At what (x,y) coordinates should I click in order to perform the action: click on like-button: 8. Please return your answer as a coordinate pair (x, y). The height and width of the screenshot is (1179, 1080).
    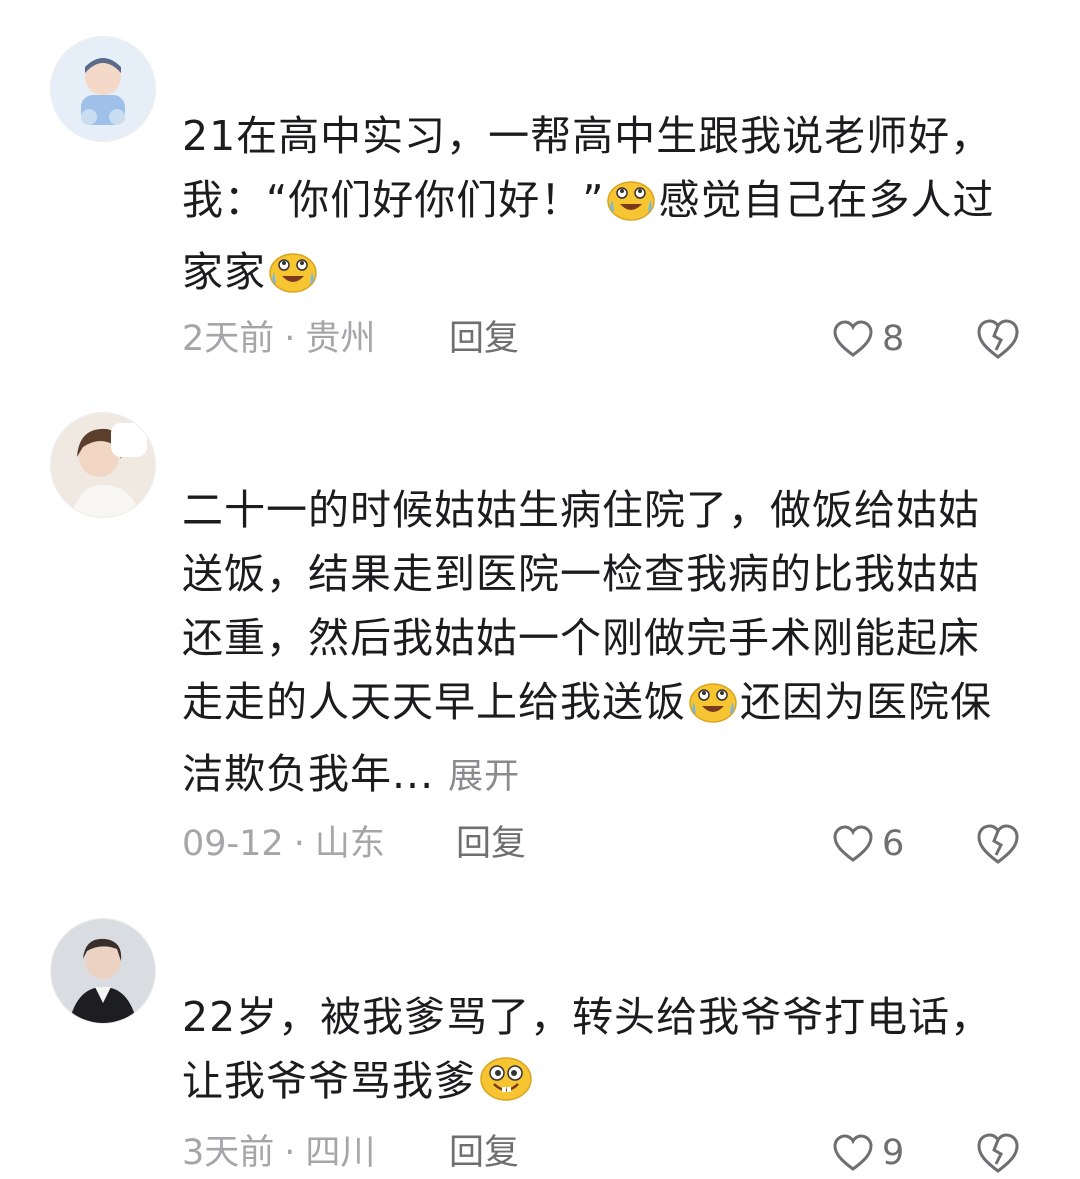
    Looking at the image, I should click on (868, 339).